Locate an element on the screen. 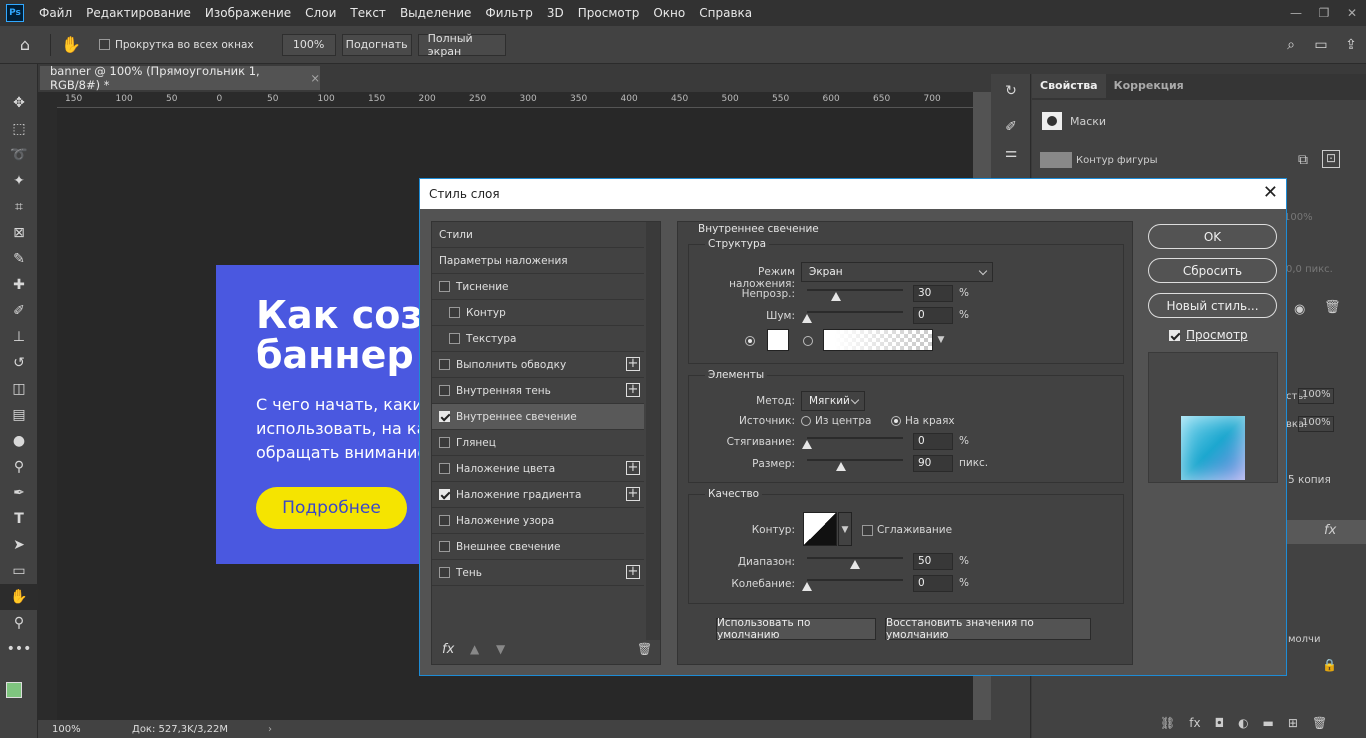 This screenshot has width=1366, height=738. ok-button: OK is located at coordinates (1212, 236).